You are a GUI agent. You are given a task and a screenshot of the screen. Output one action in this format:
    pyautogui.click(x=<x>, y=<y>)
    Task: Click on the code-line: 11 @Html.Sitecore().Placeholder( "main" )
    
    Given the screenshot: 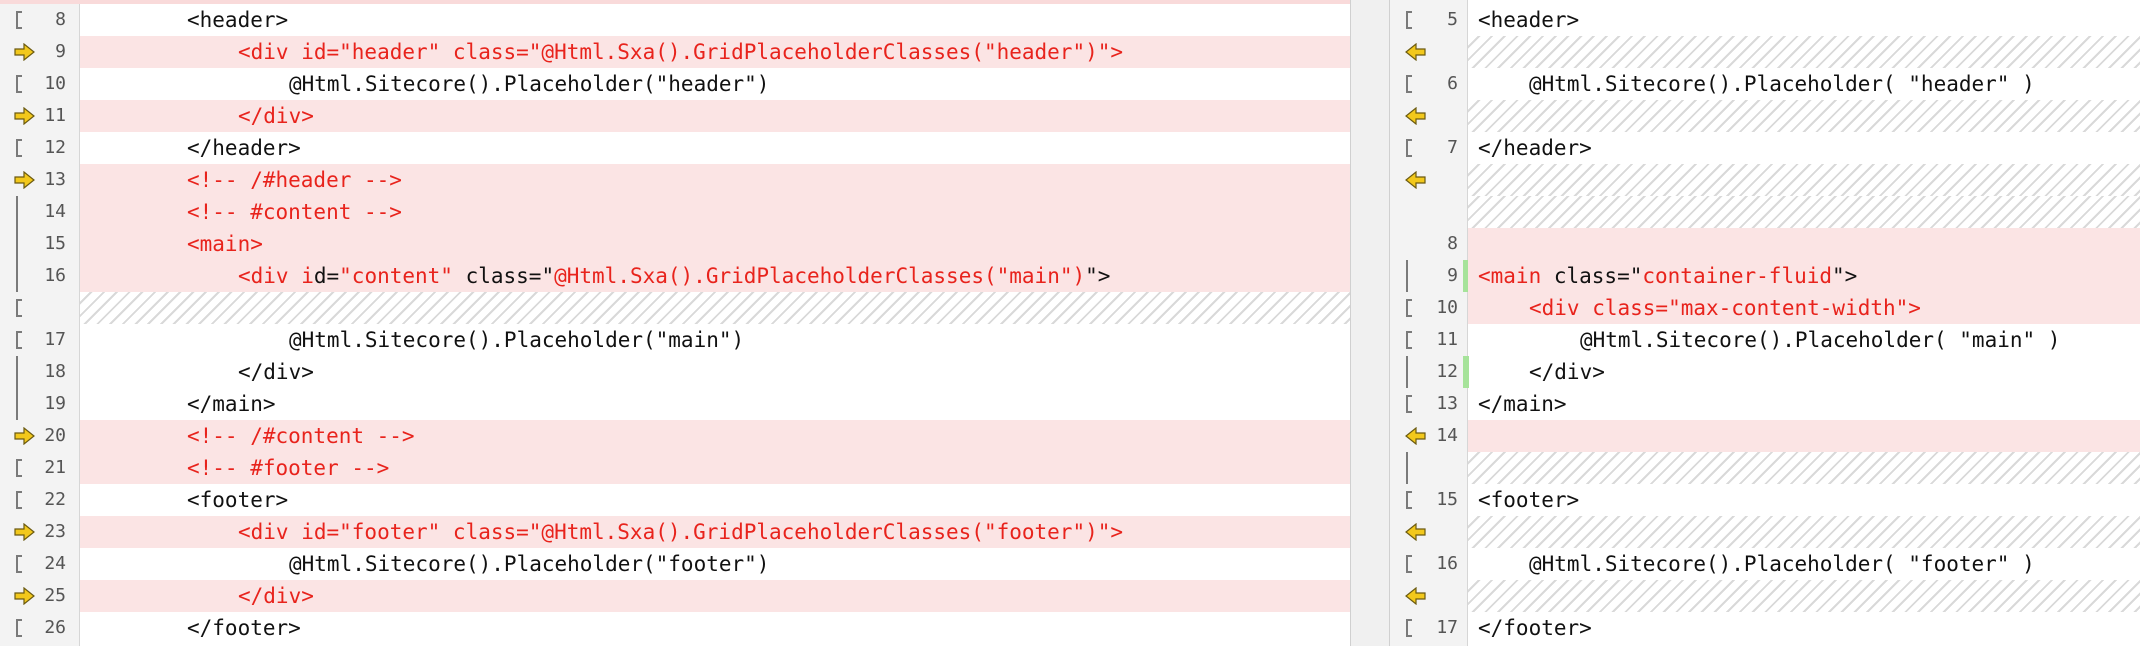 What is the action you would take?
    pyautogui.click(x=1765, y=340)
    